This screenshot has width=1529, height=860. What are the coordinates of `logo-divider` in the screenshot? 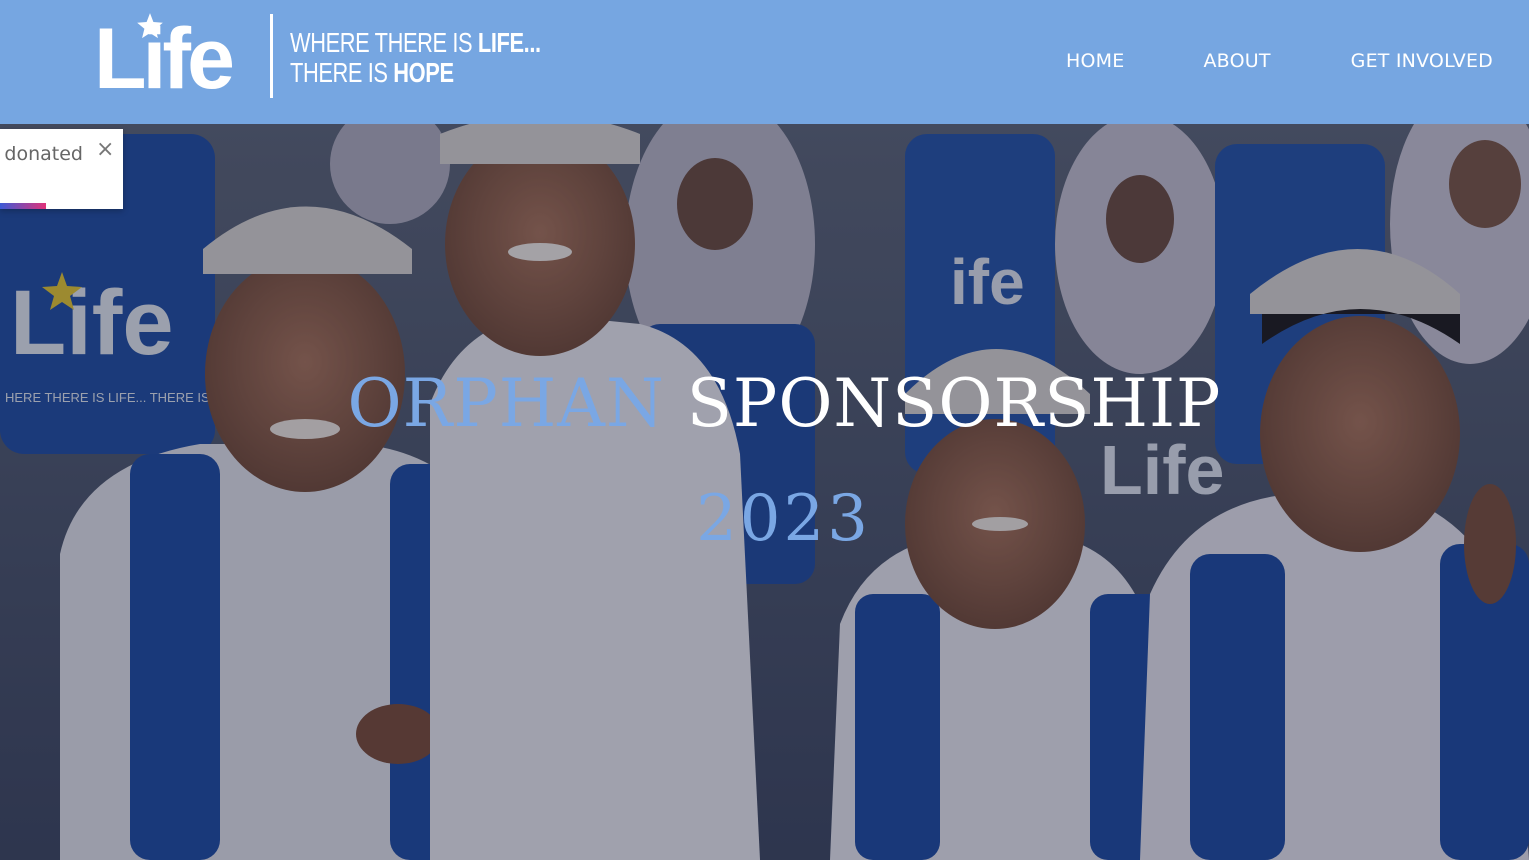 It's located at (271, 56).